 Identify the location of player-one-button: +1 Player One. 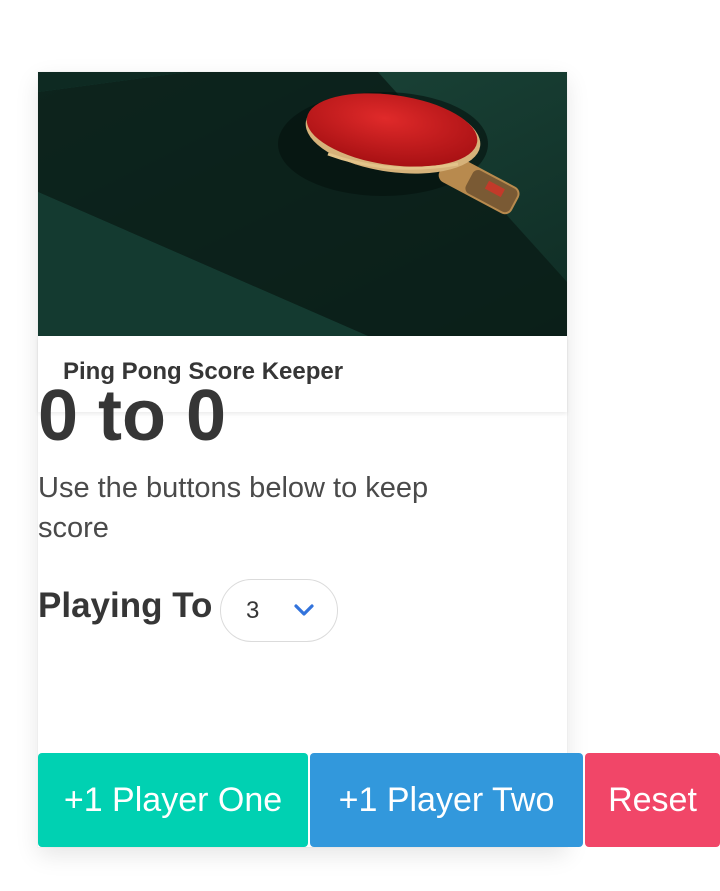
(173, 800).